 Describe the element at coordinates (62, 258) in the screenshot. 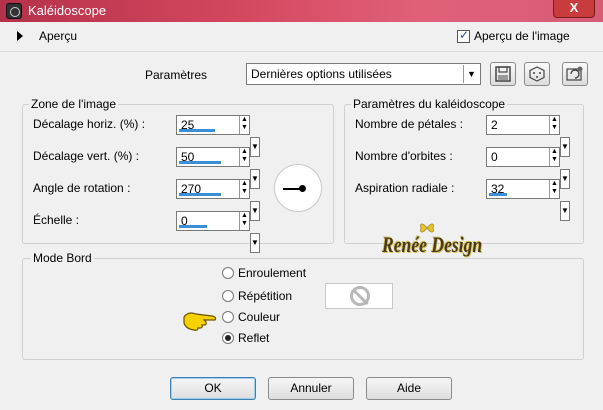

I see `edge-mode-title: Mode Bord` at that location.